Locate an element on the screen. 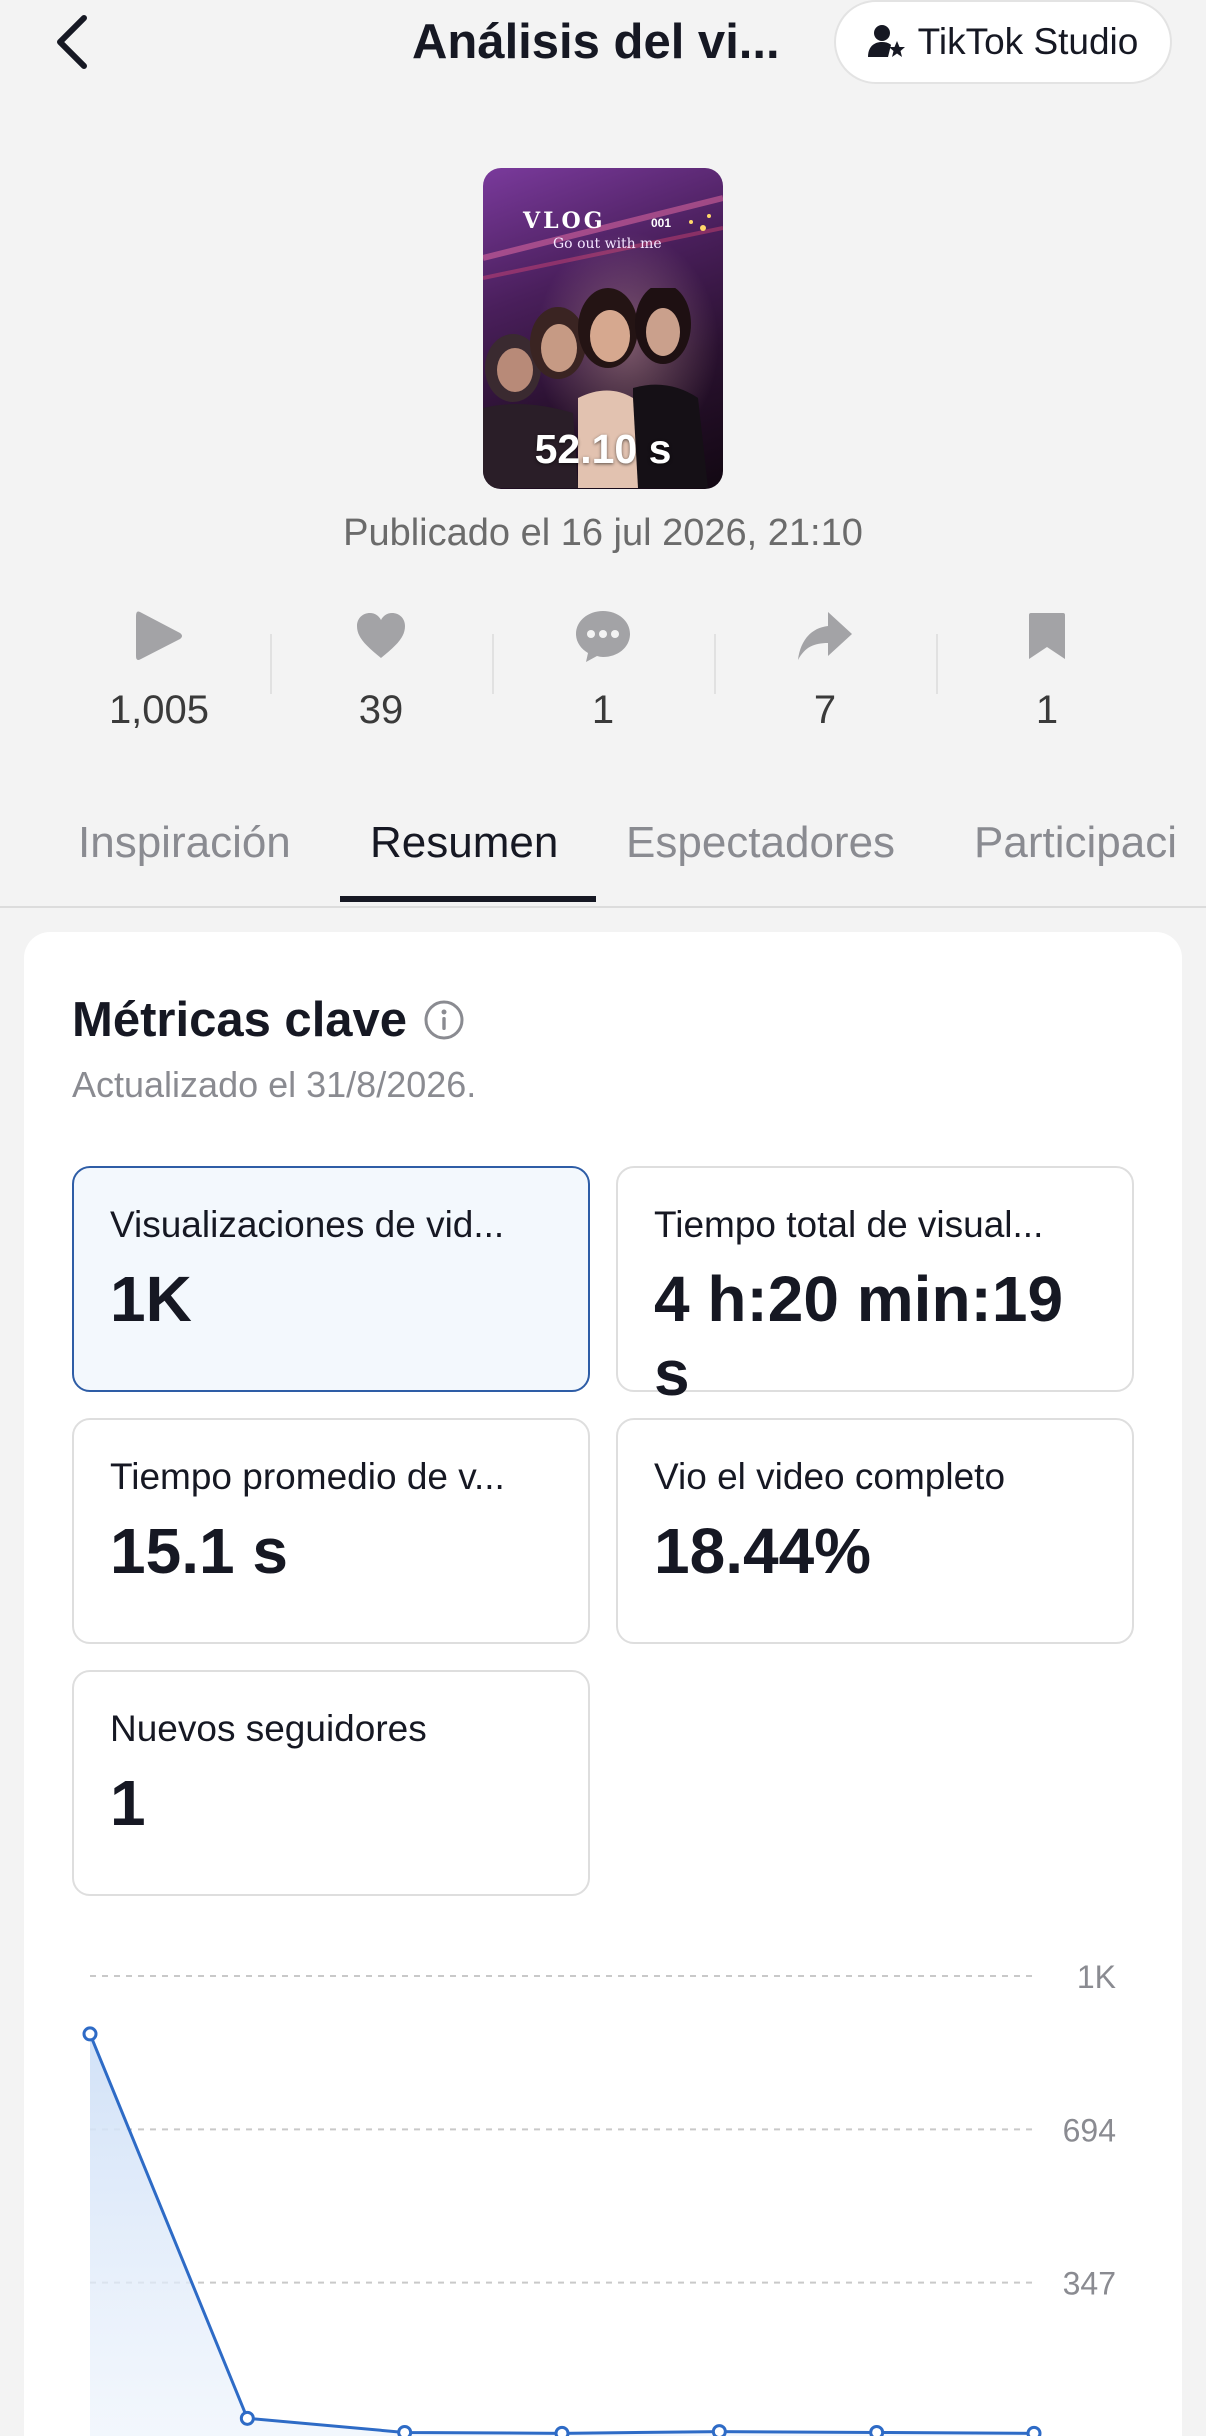 The image size is (1206, 2436). stat-likes: 39 is located at coordinates (381, 679).